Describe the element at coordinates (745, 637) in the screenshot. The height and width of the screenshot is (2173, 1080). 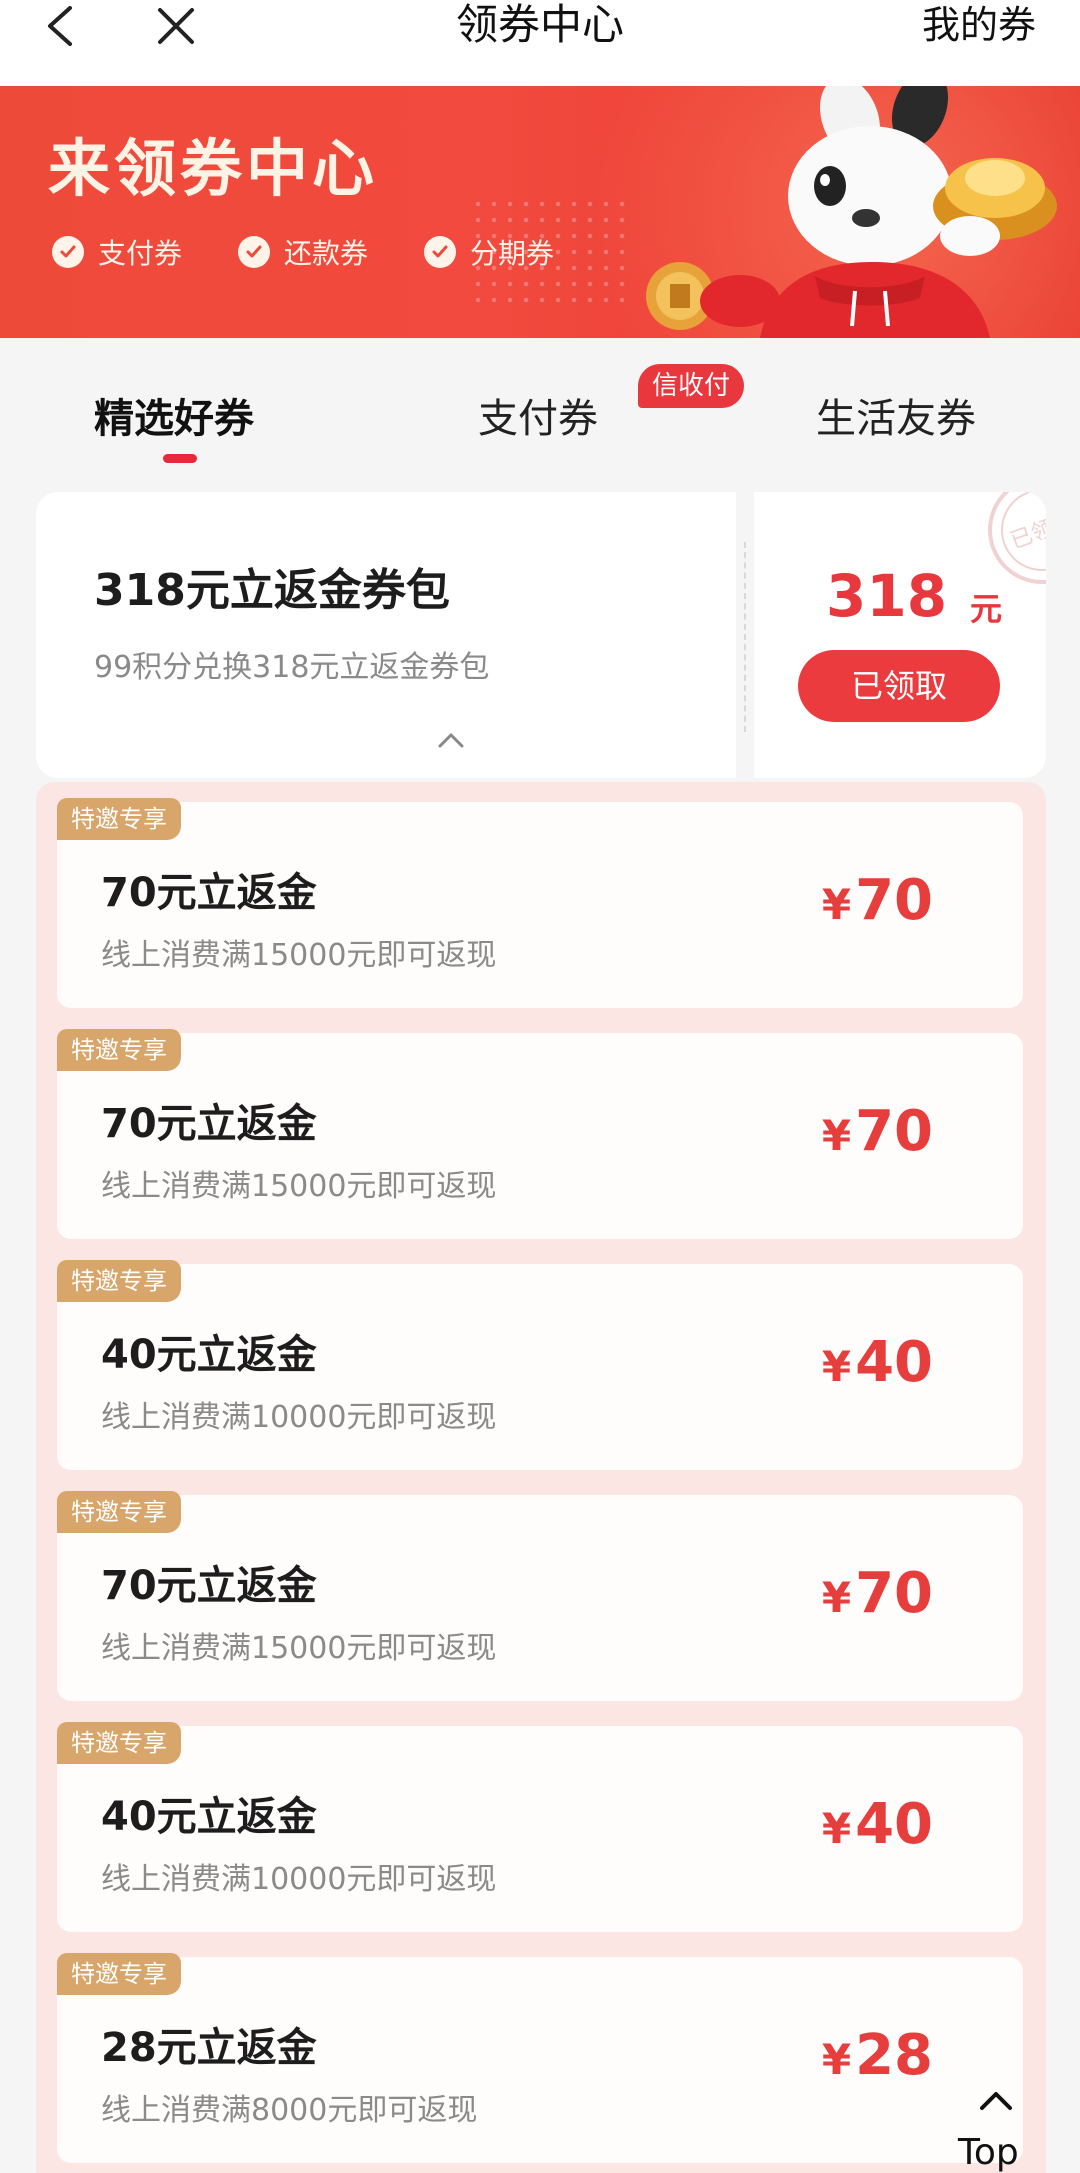
I see `dashed-divider` at that location.